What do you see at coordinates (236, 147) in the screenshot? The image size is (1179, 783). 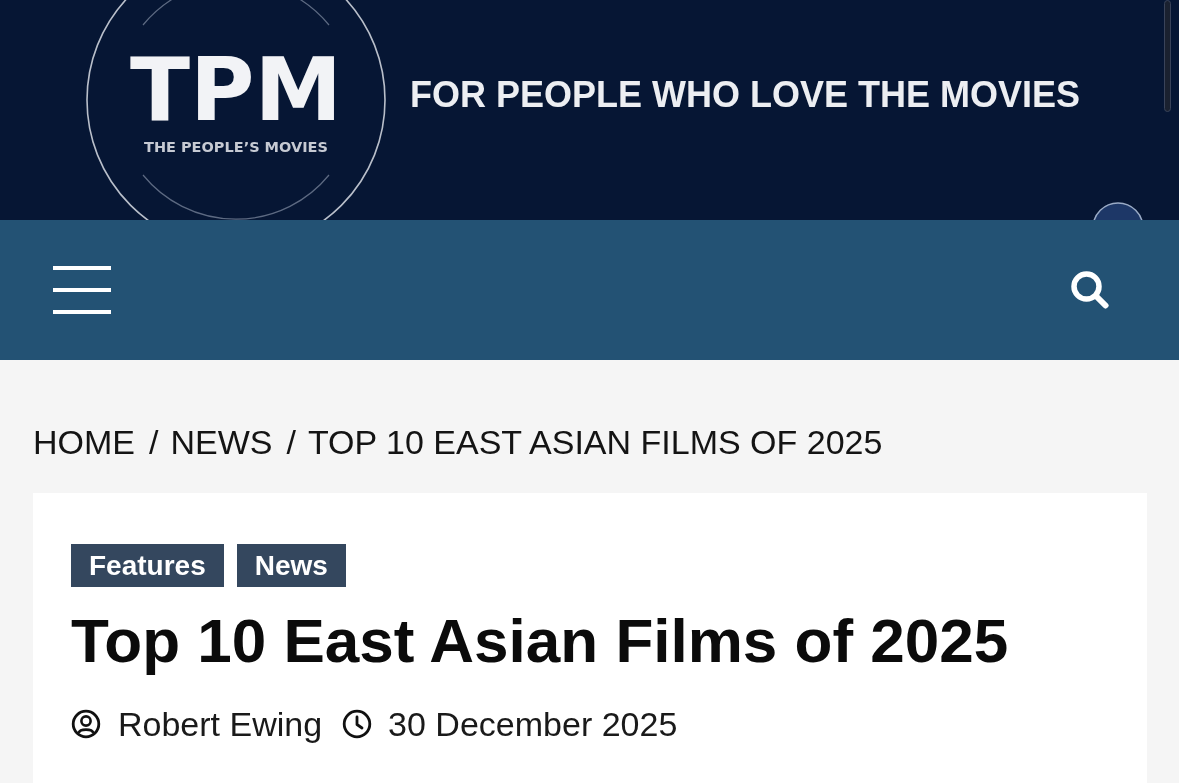 I see `logo-name: THE PEOPLE’S MOVIES` at bounding box center [236, 147].